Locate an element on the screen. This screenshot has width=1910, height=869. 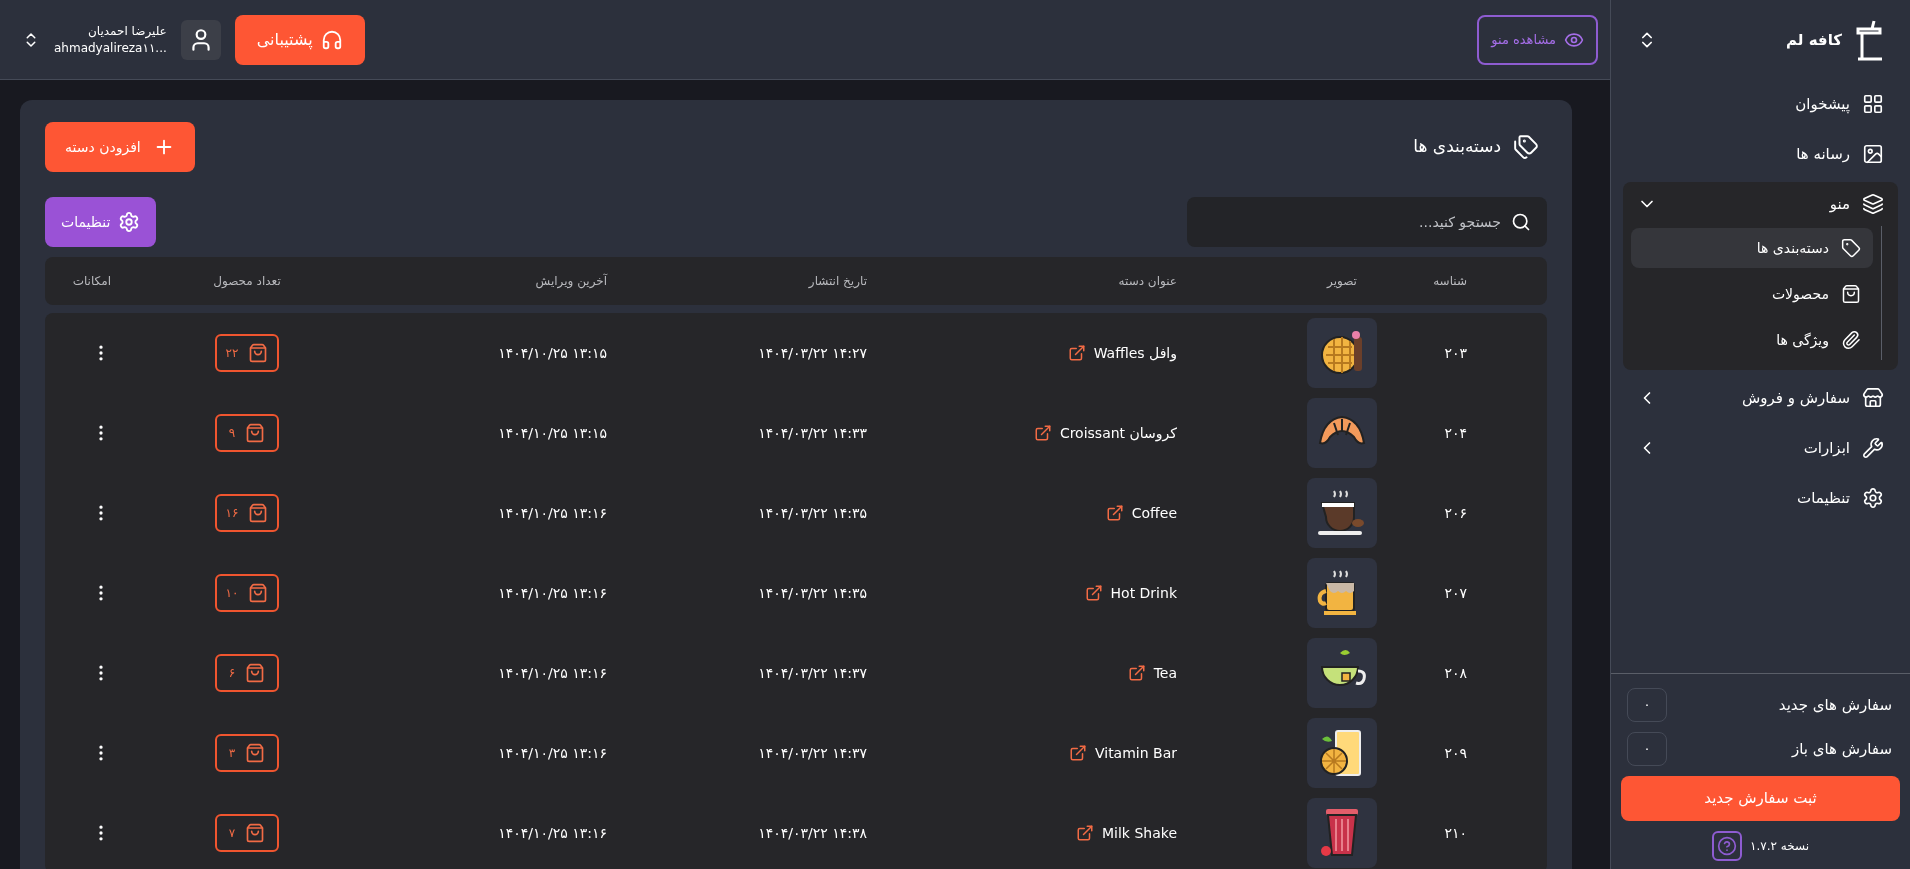
help-icon is located at coordinates (1727, 846).